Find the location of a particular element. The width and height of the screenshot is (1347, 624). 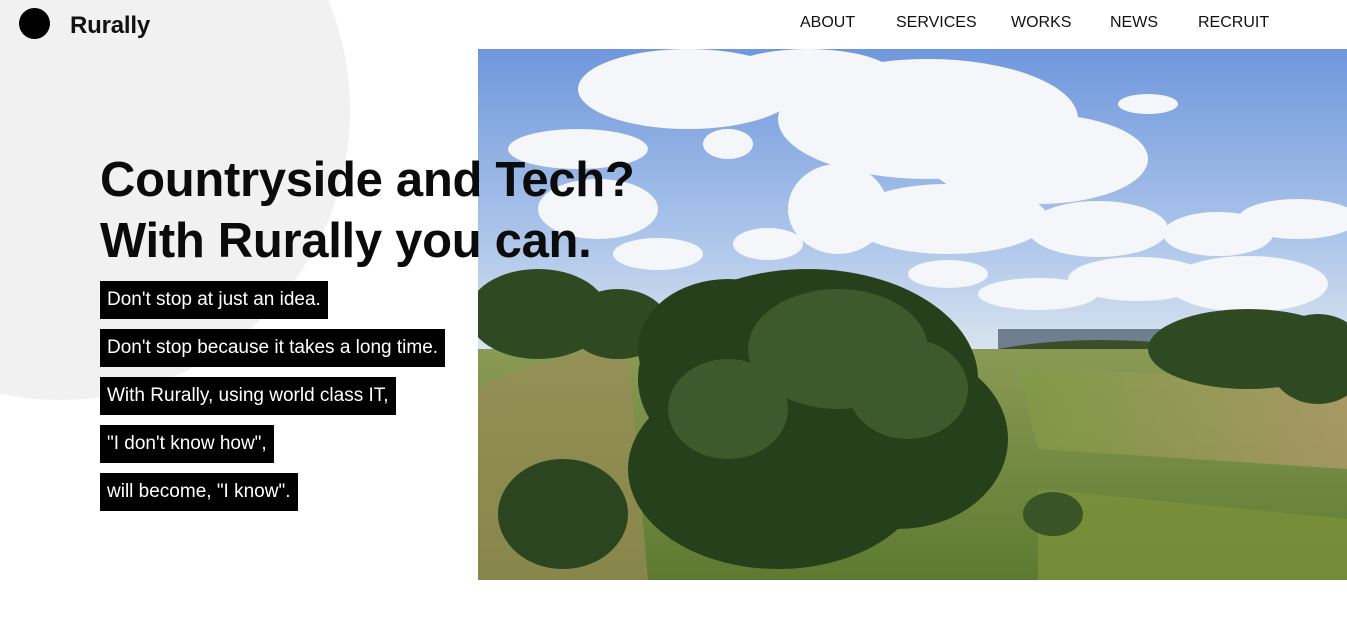

tagline-item: will become, "I know". is located at coordinates (199, 492).